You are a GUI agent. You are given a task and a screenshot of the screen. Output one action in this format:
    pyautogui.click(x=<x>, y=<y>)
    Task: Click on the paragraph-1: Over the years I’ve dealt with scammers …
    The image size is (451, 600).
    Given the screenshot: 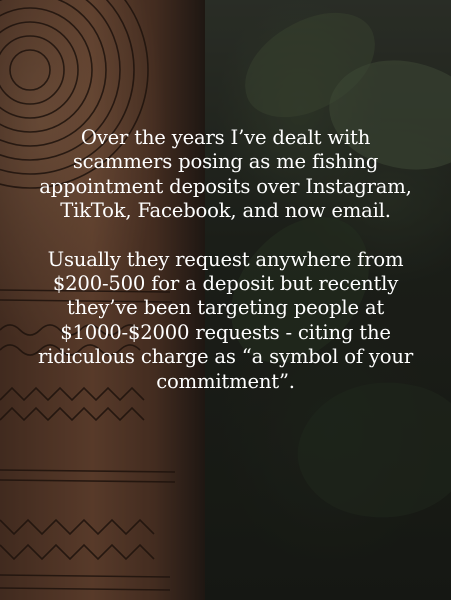 What is the action you would take?
    pyautogui.click(x=225, y=174)
    